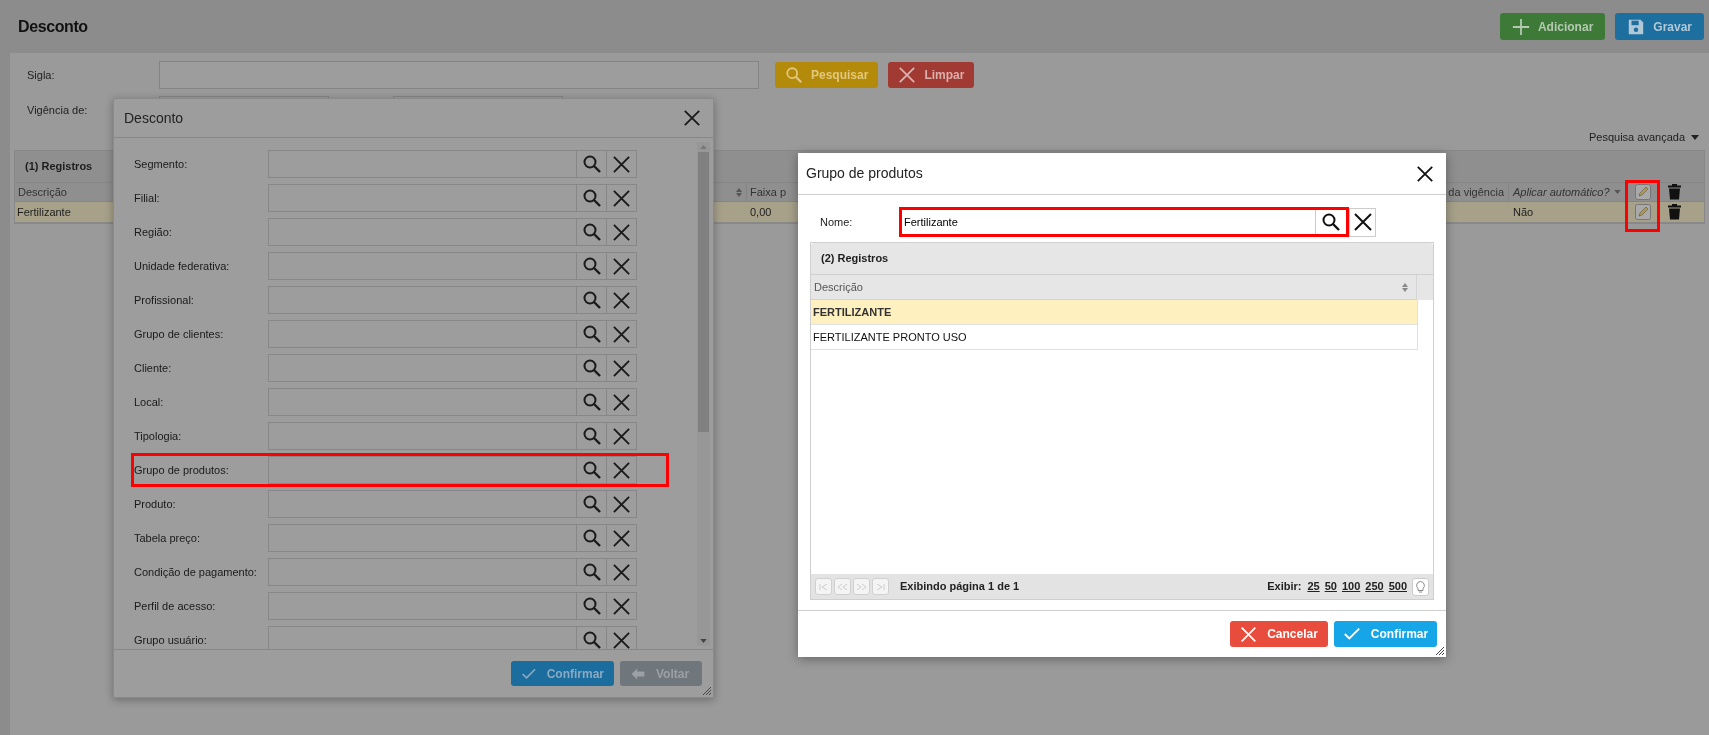 The image size is (1709, 735). Describe the element at coordinates (1351, 634) in the screenshot. I see `check-icon` at that location.